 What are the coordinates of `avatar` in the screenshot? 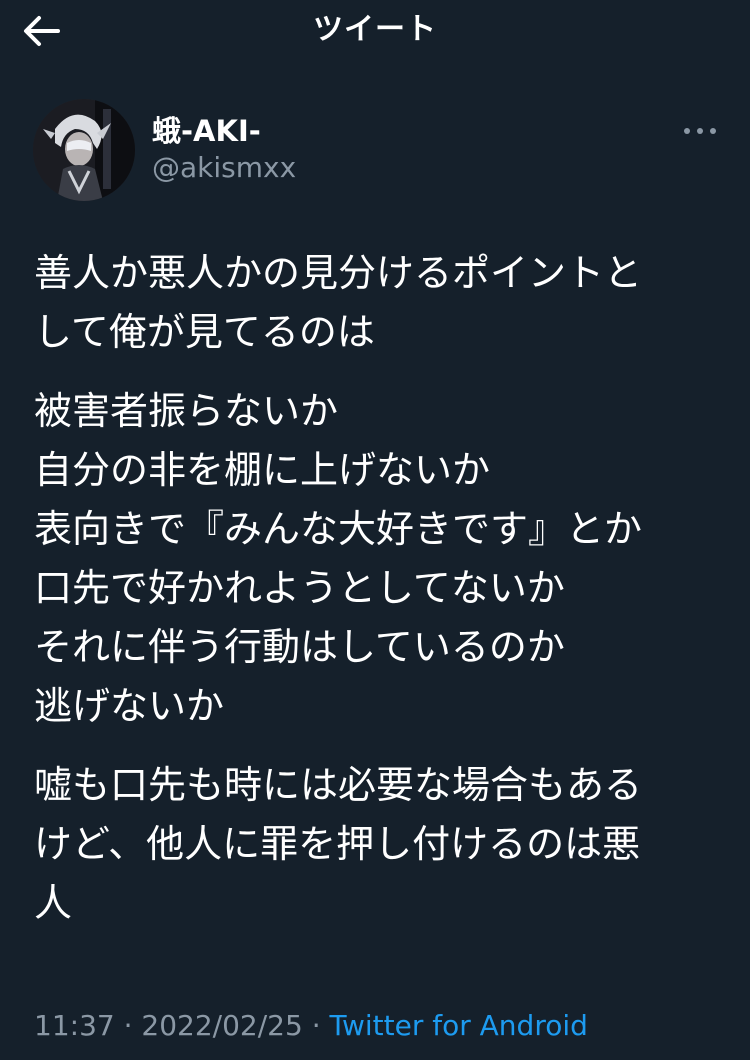 It's located at (84, 150).